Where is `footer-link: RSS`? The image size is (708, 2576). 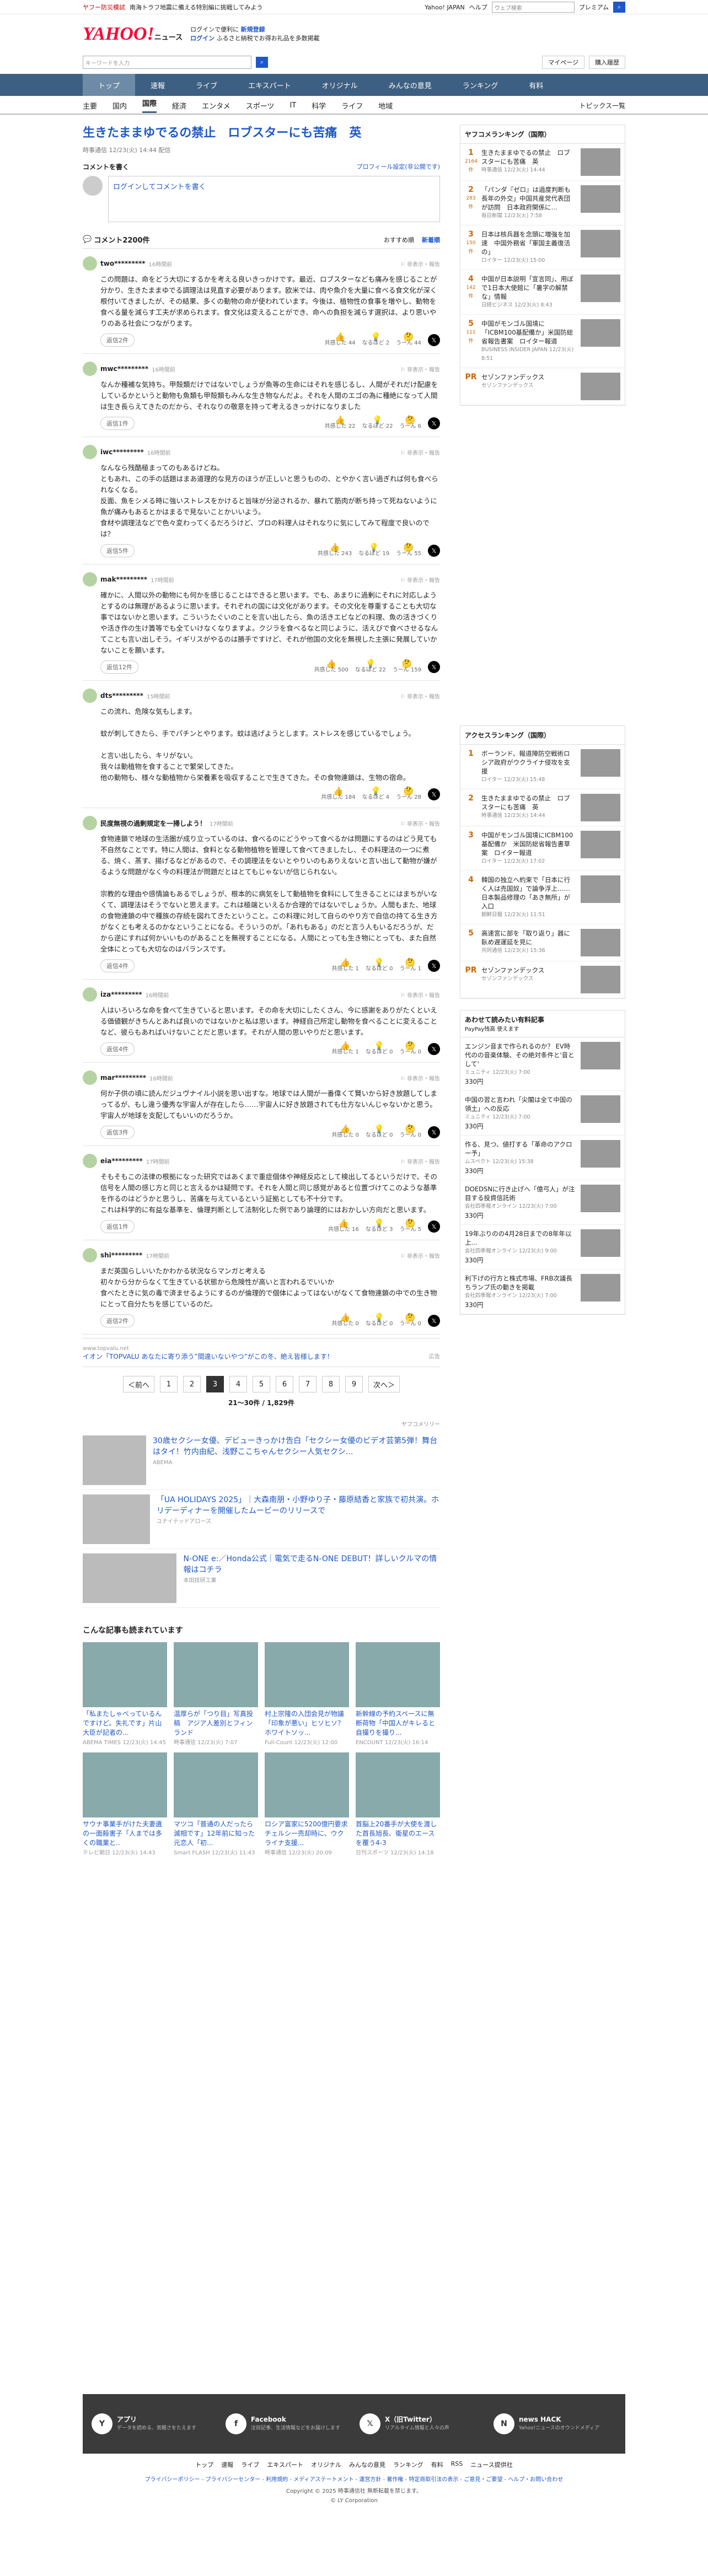 footer-link: RSS is located at coordinates (457, 2464).